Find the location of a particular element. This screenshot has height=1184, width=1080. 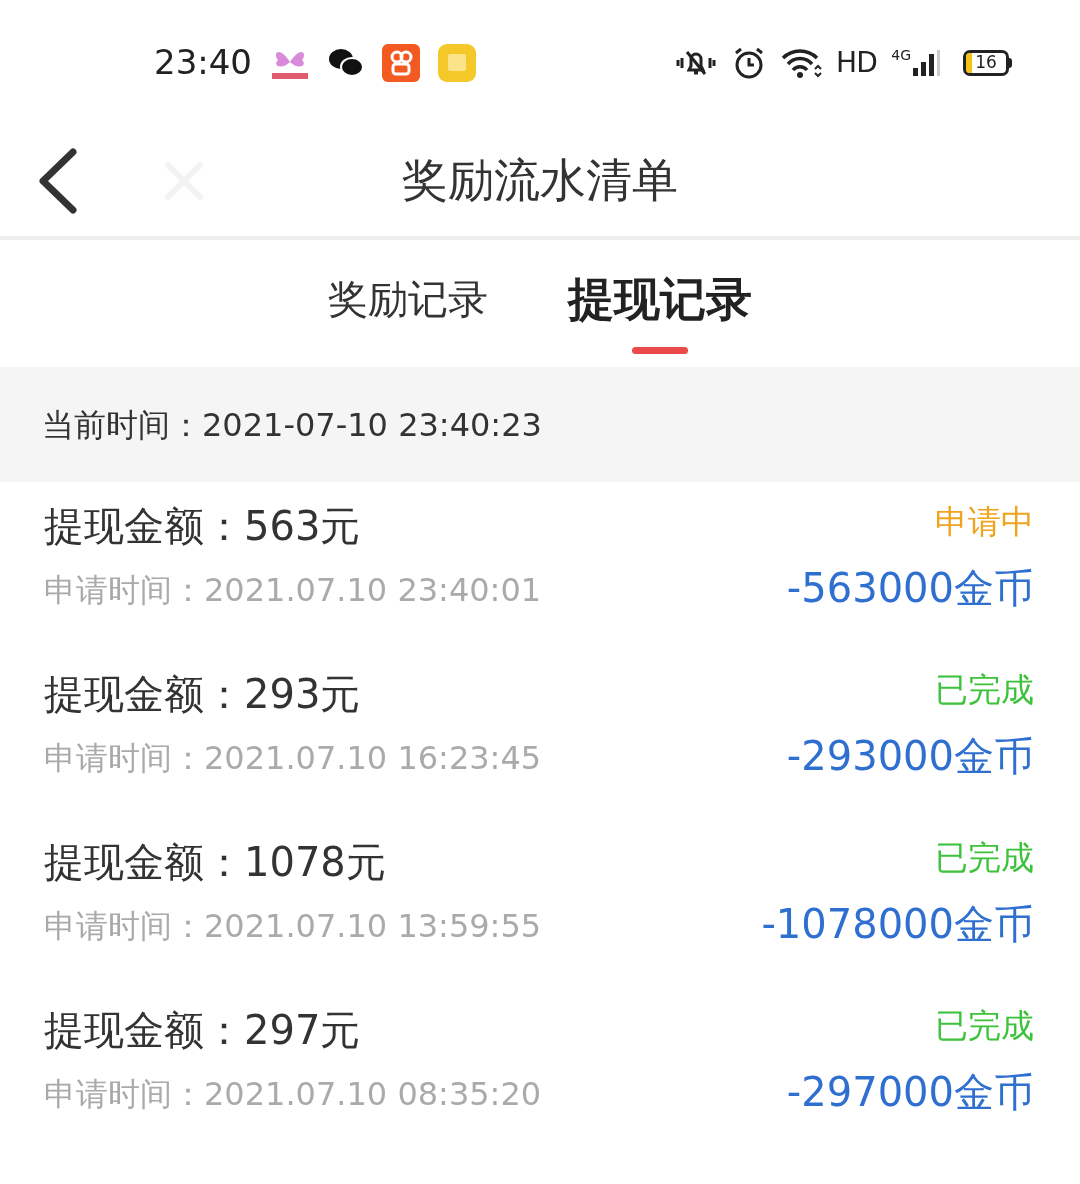

apply-time-text: 申请时间：2021.07.10 13:59:55 is located at coordinates (293, 926).